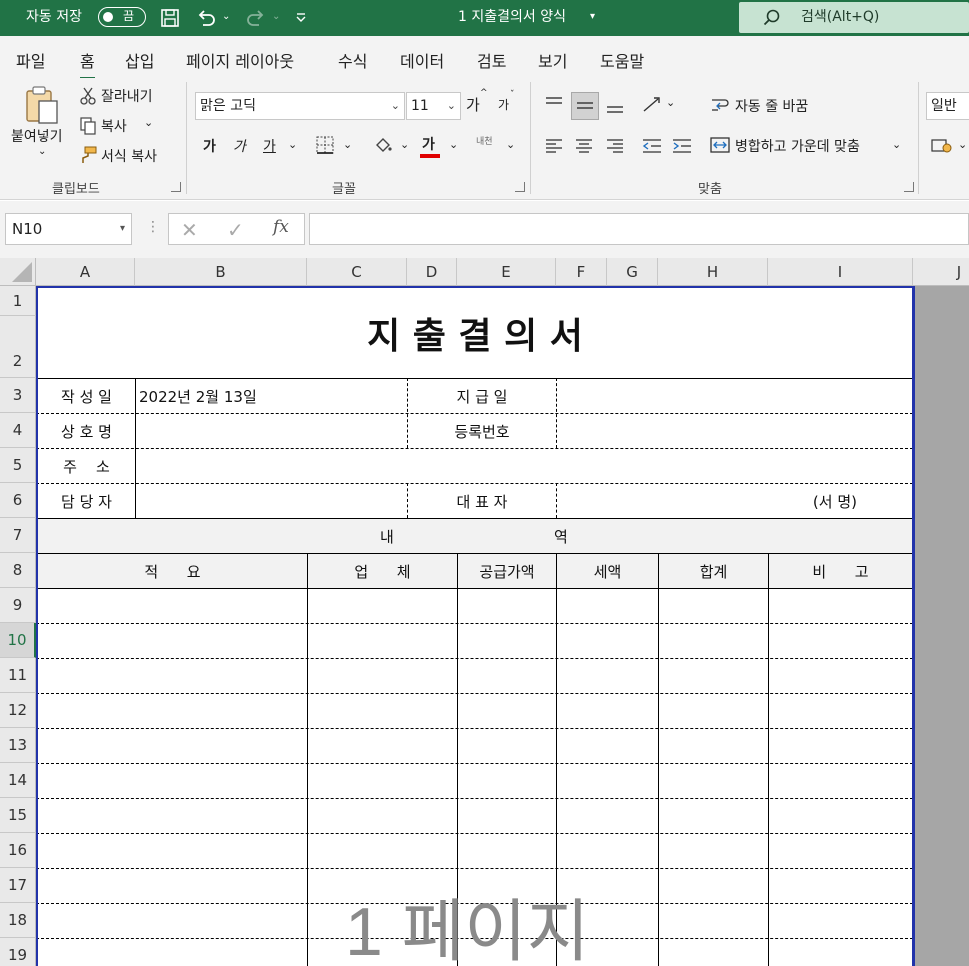  Describe the element at coordinates (584, 146) in the screenshot. I see `align-center-icon` at that location.